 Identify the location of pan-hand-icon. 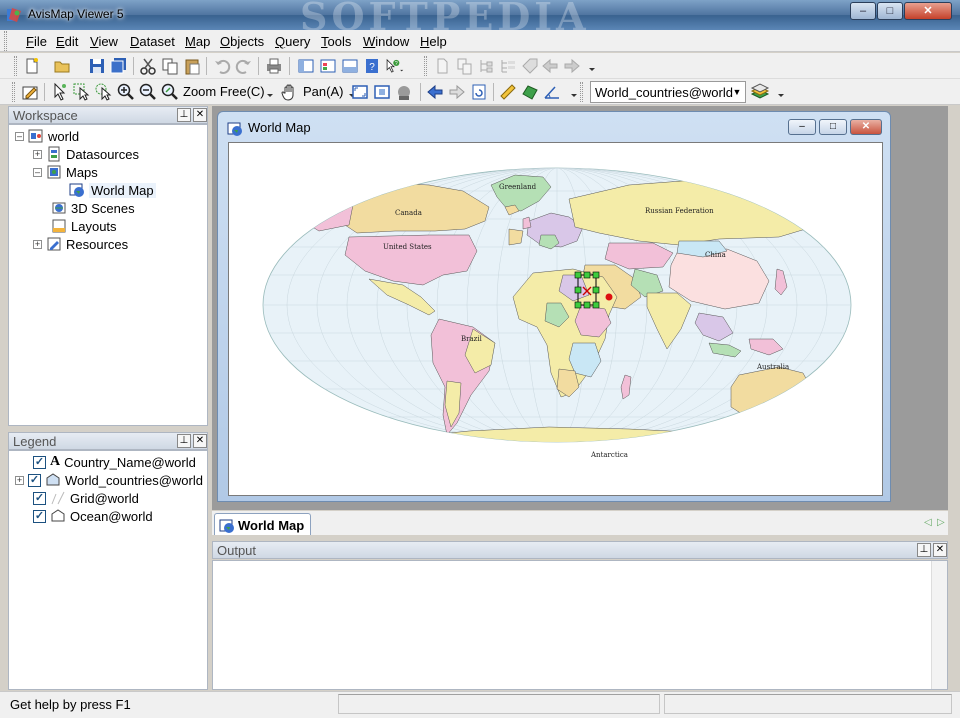
(290, 92).